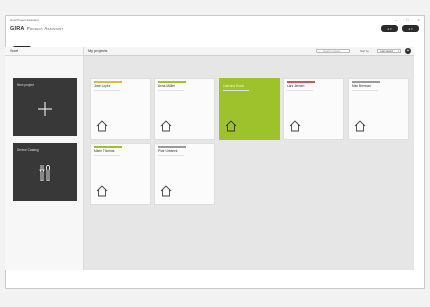 This screenshot has height=307, width=430. I want to click on search-input: ⌕ Search projects, so click(333, 51).